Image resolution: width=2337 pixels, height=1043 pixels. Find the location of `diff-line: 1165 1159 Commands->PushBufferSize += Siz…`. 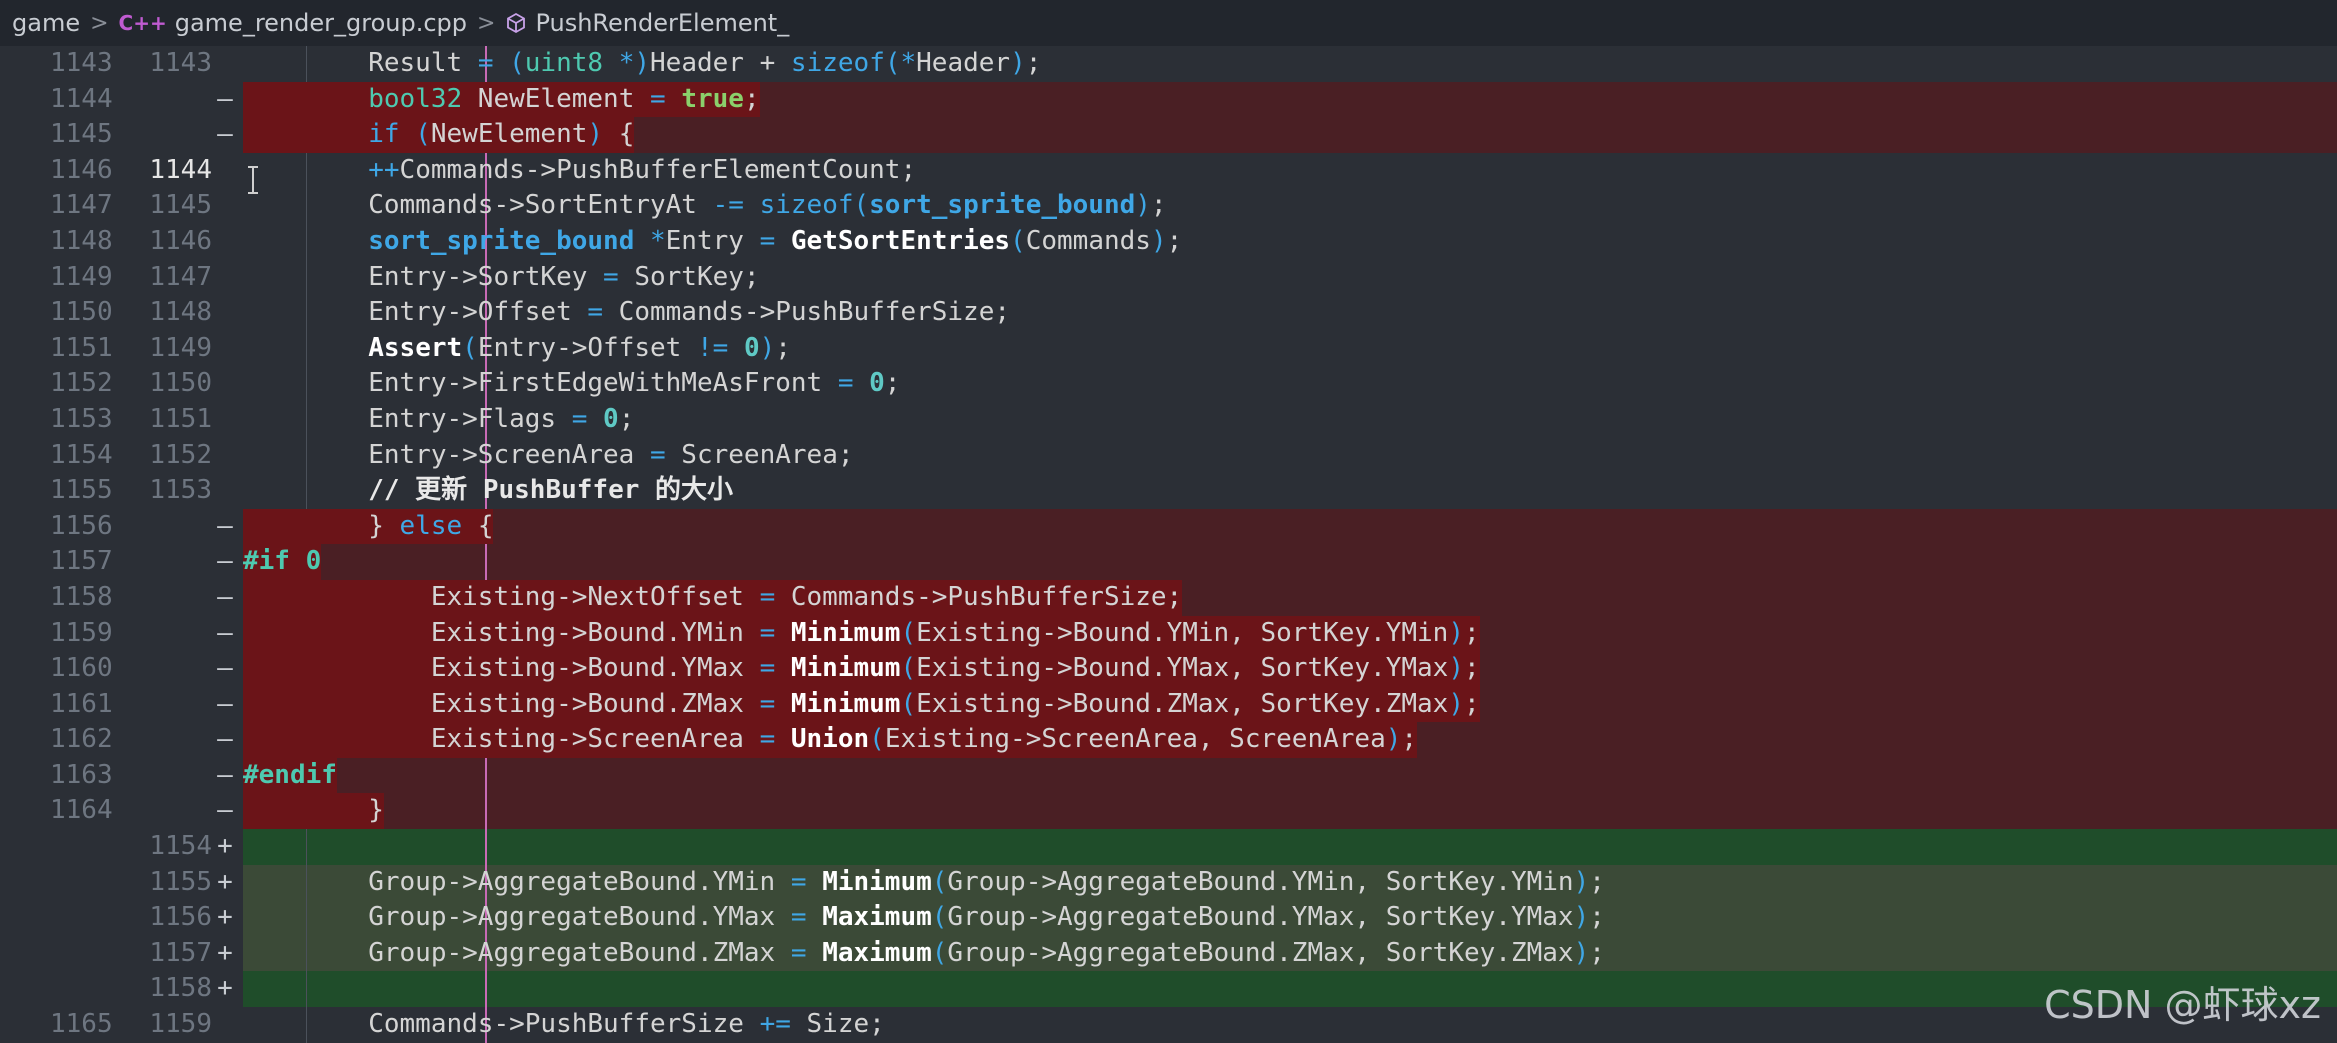

diff-line: 1165 1159 Commands->PushBufferSize += Siz… is located at coordinates (1168, 1025).